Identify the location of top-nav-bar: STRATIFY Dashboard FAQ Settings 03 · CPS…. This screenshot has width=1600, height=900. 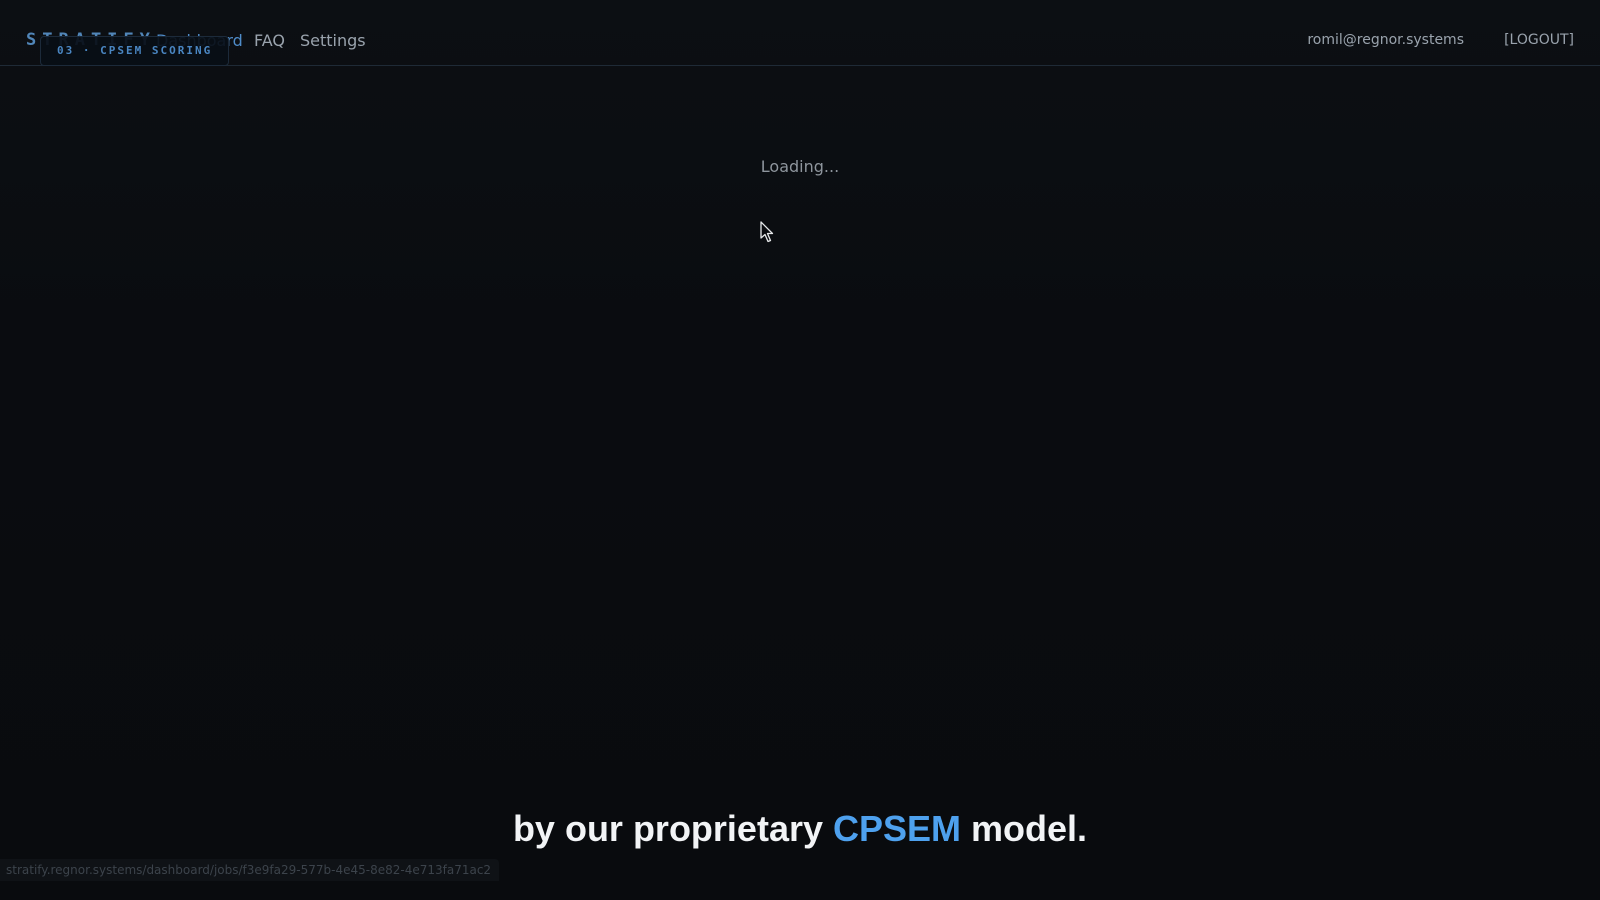
(800, 33).